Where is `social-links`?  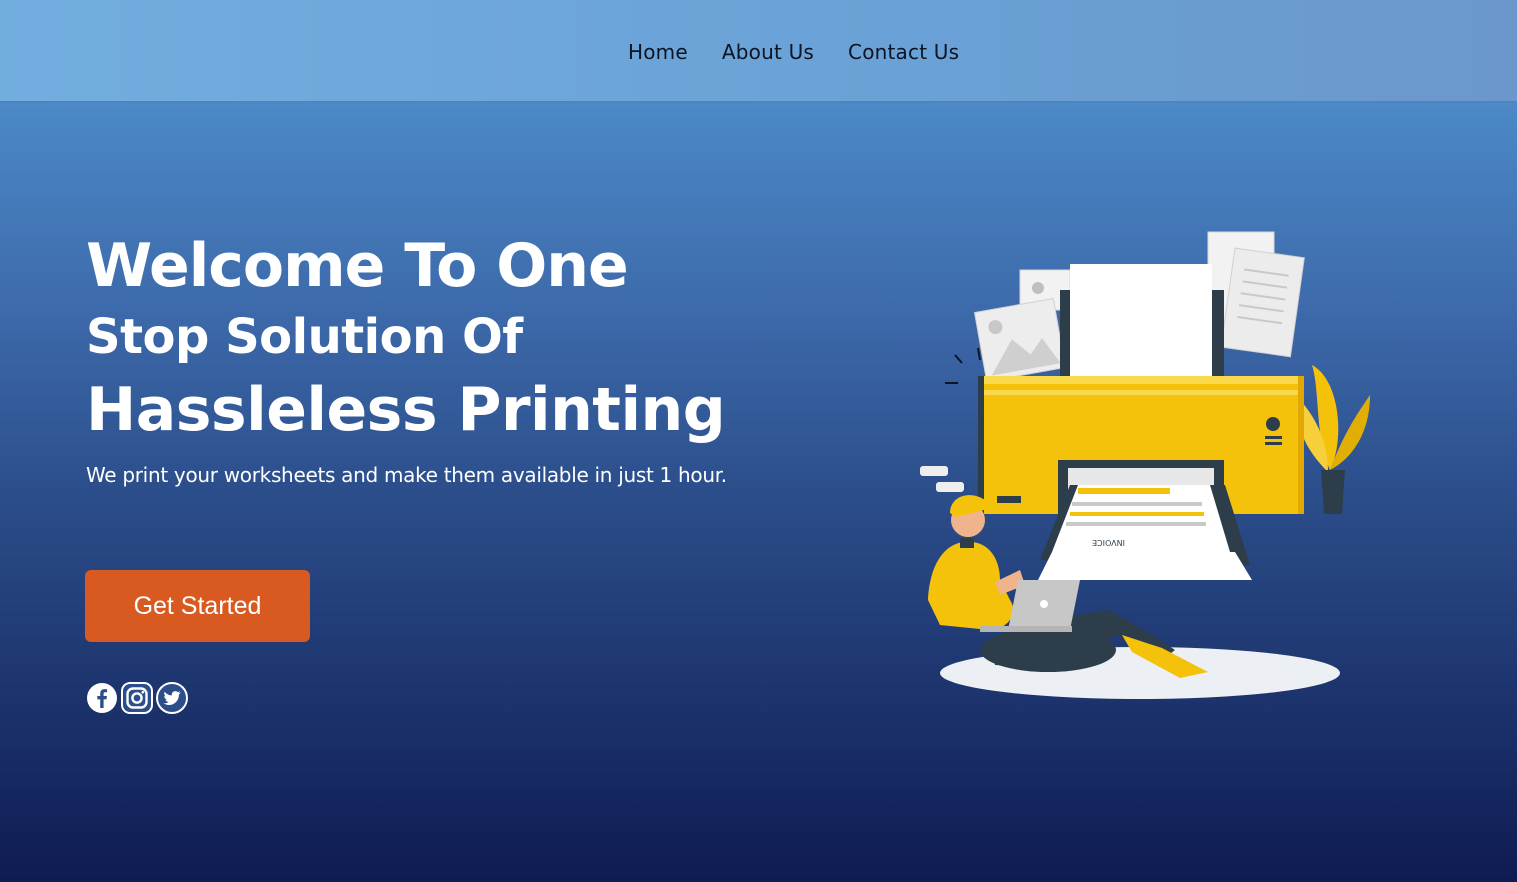 social-links is located at coordinates (137, 698).